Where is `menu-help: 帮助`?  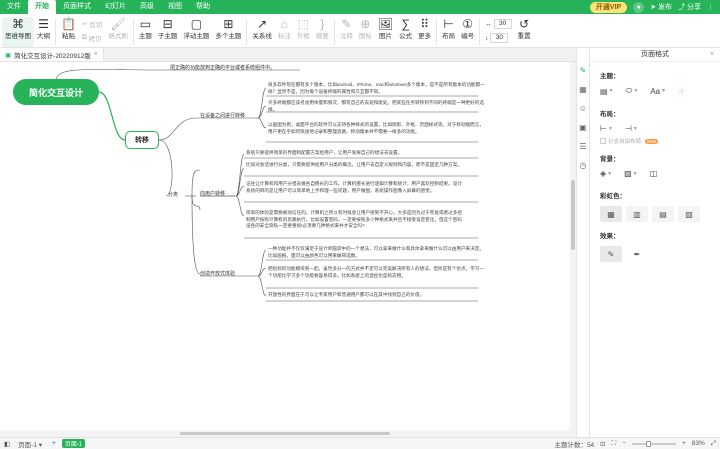
menu-help: 帮助 is located at coordinates (203, 7).